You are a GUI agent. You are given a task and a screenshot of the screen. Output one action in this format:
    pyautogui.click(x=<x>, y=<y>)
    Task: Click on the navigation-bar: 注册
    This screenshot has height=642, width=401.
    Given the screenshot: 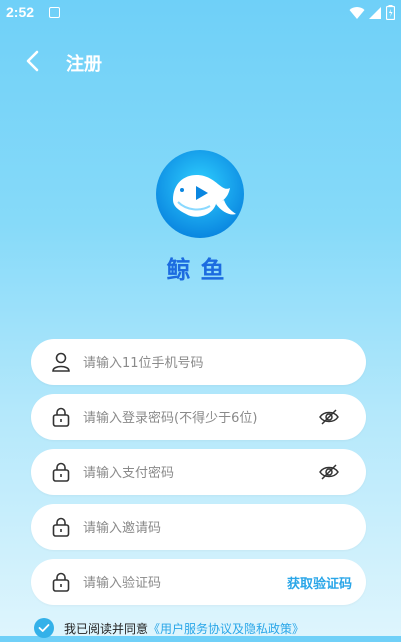 What is the action you would take?
    pyautogui.click(x=200, y=62)
    